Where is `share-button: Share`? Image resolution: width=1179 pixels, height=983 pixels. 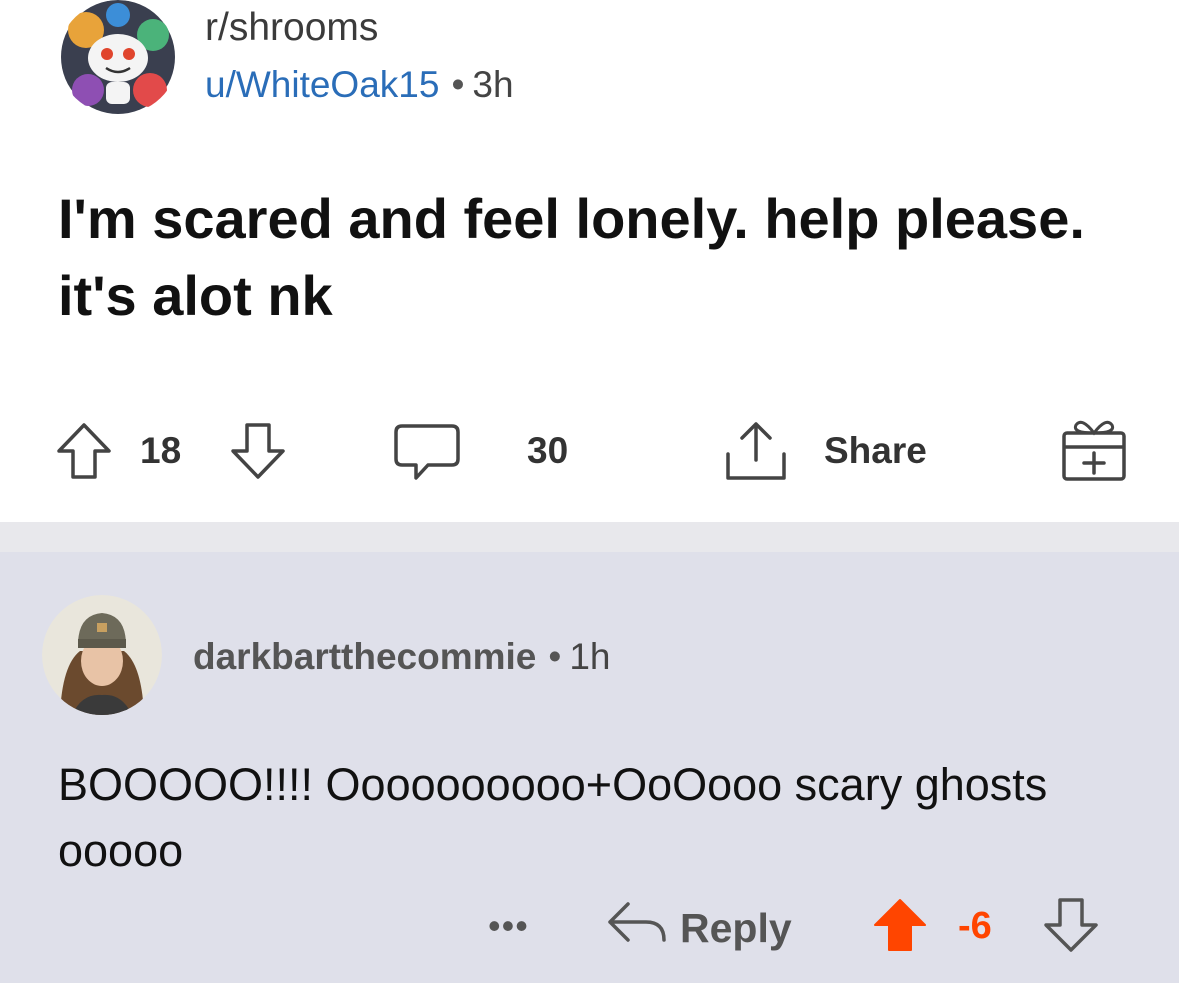
share-button: Share is located at coordinates (875, 451).